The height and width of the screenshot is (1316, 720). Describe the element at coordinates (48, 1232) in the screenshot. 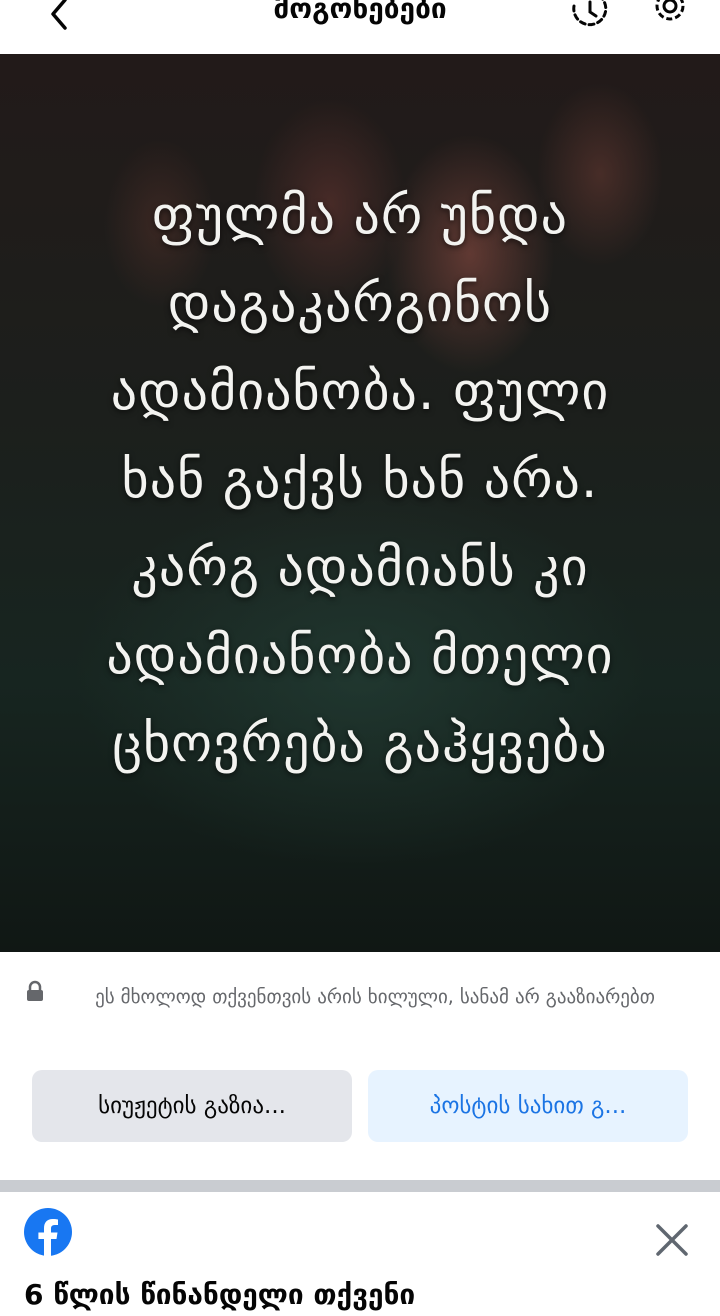

I see `facebook-icon` at that location.